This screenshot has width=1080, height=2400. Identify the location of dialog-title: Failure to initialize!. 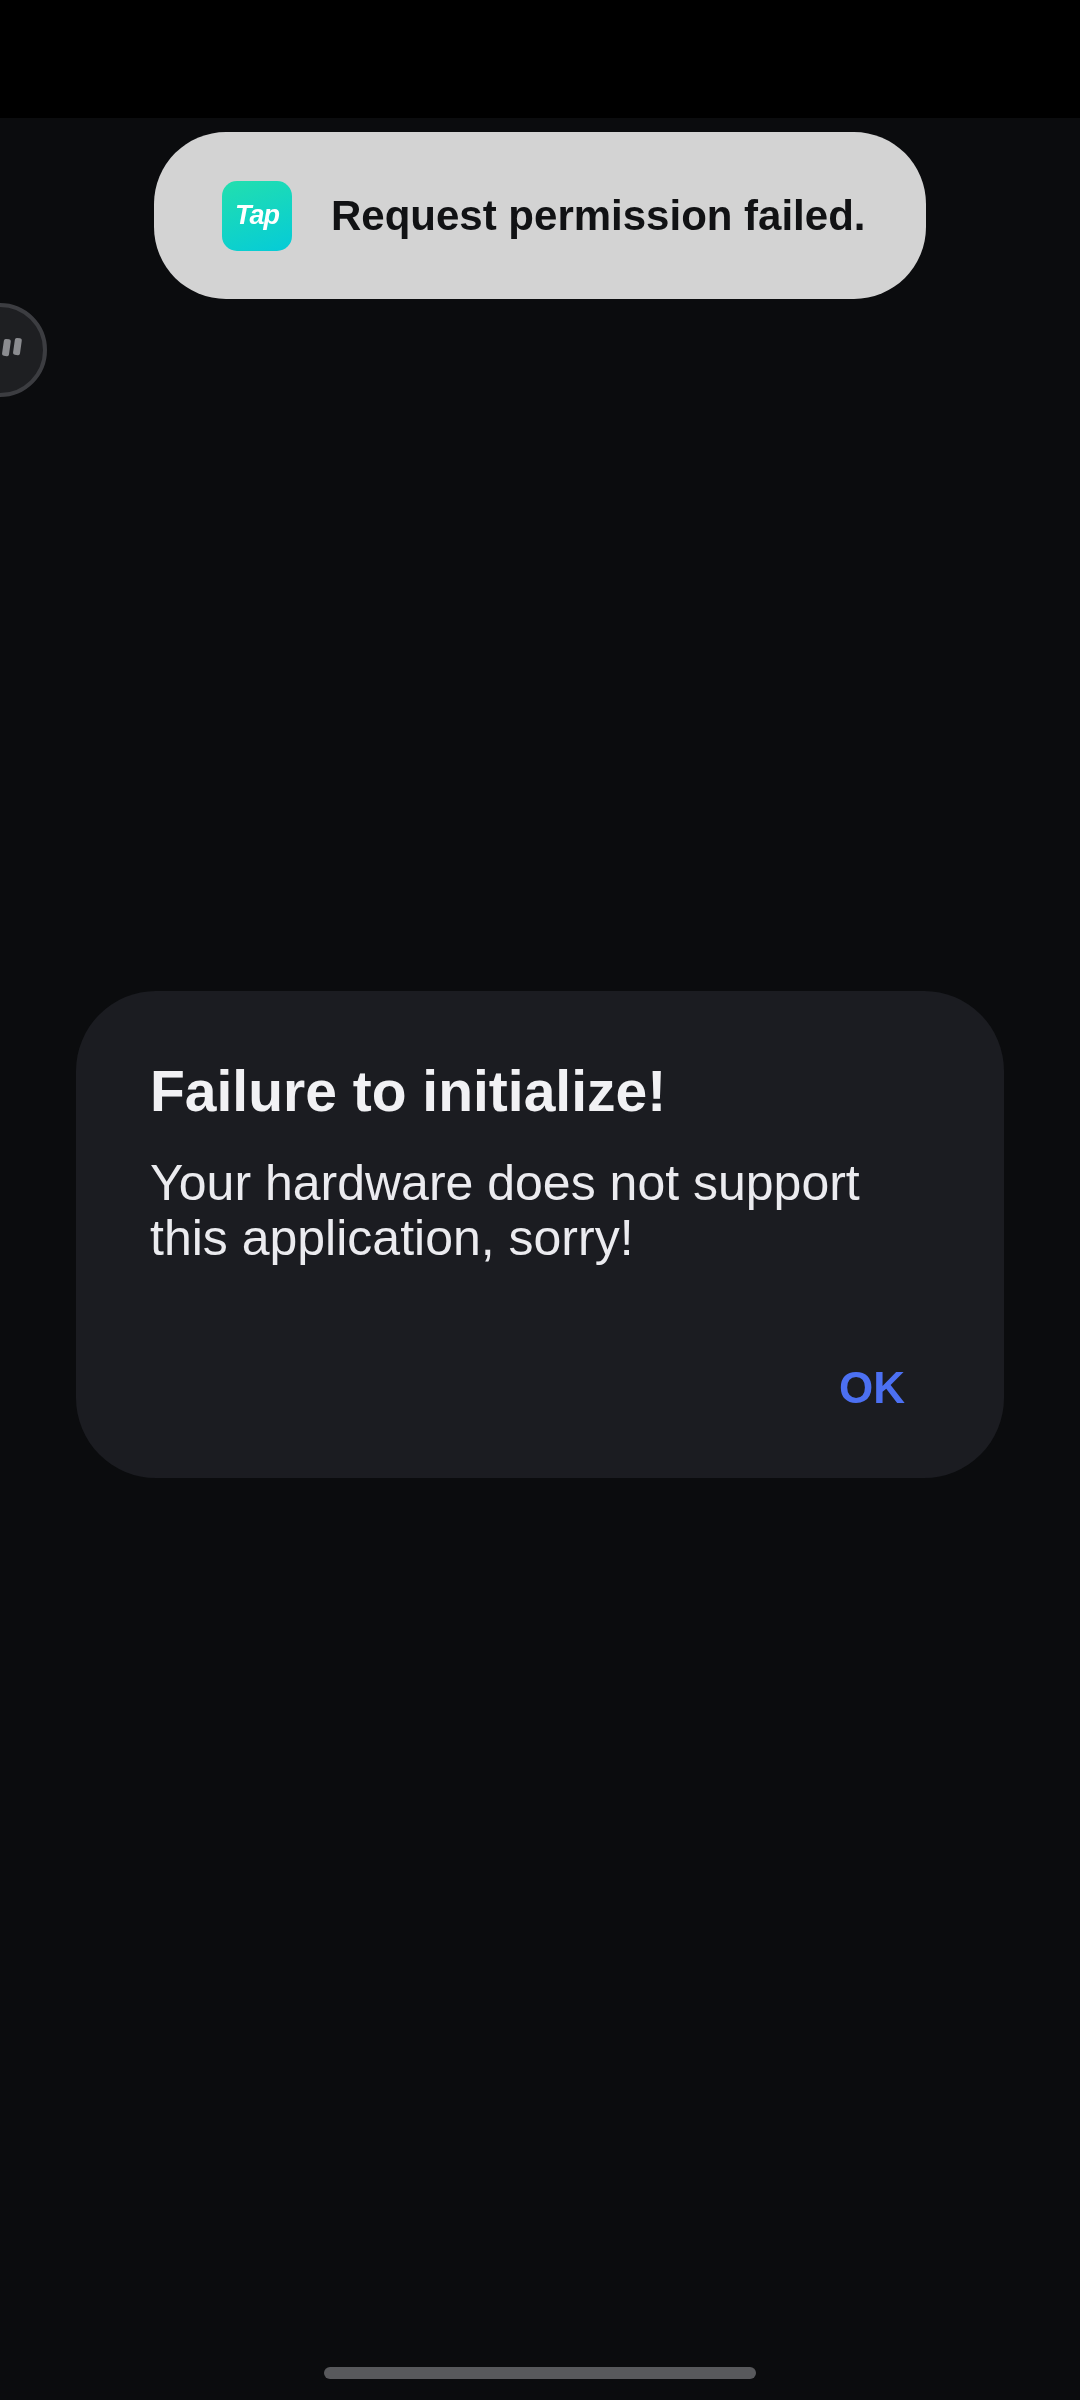
(409, 1091).